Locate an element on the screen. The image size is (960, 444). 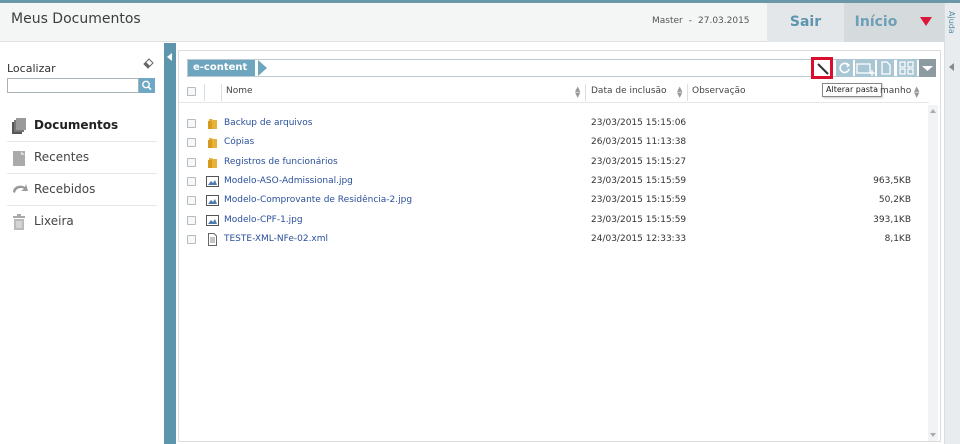
upload-icon is located at coordinates (886, 68).